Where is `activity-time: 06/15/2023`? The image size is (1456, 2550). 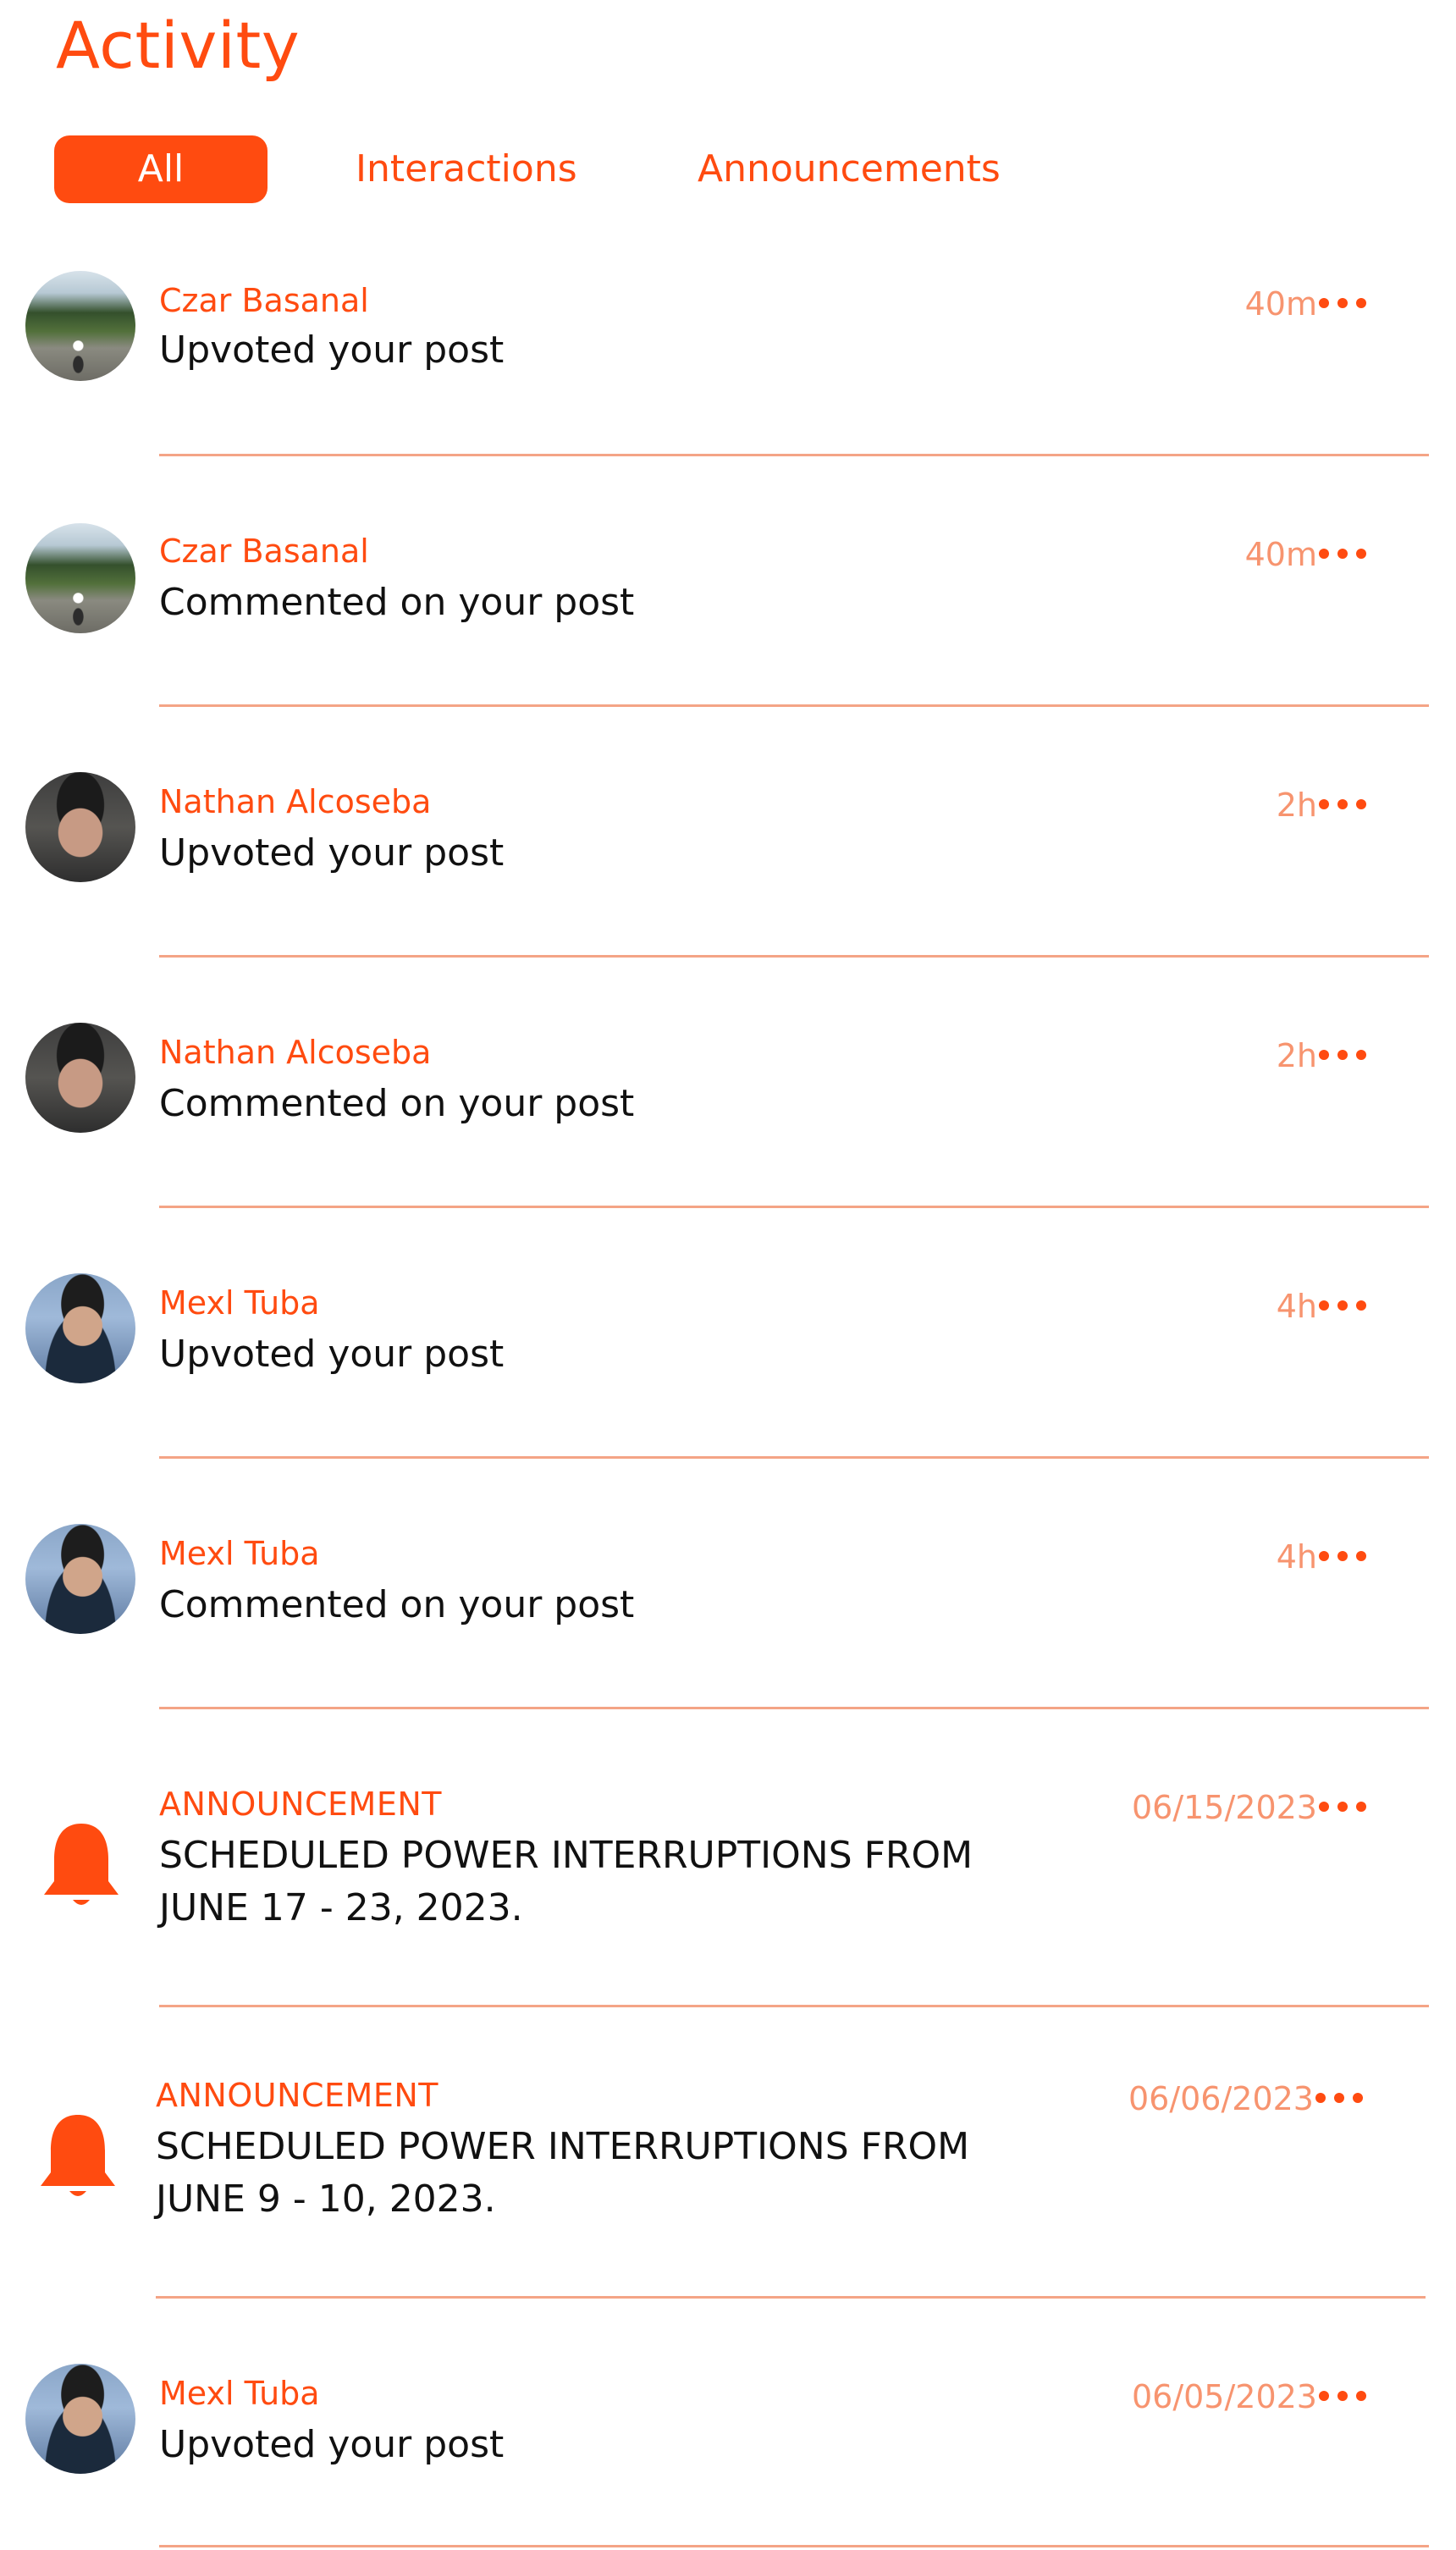
activity-time: 06/15/2023 is located at coordinates (1224, 1807).